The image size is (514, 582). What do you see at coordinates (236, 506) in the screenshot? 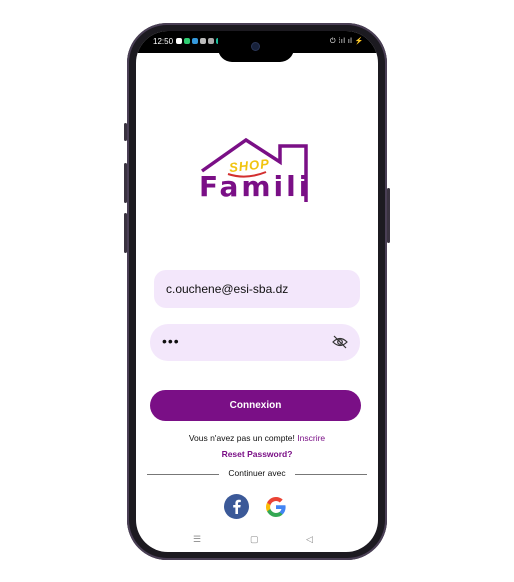
I see `facebook-icon` at bounding box center [236, 506].